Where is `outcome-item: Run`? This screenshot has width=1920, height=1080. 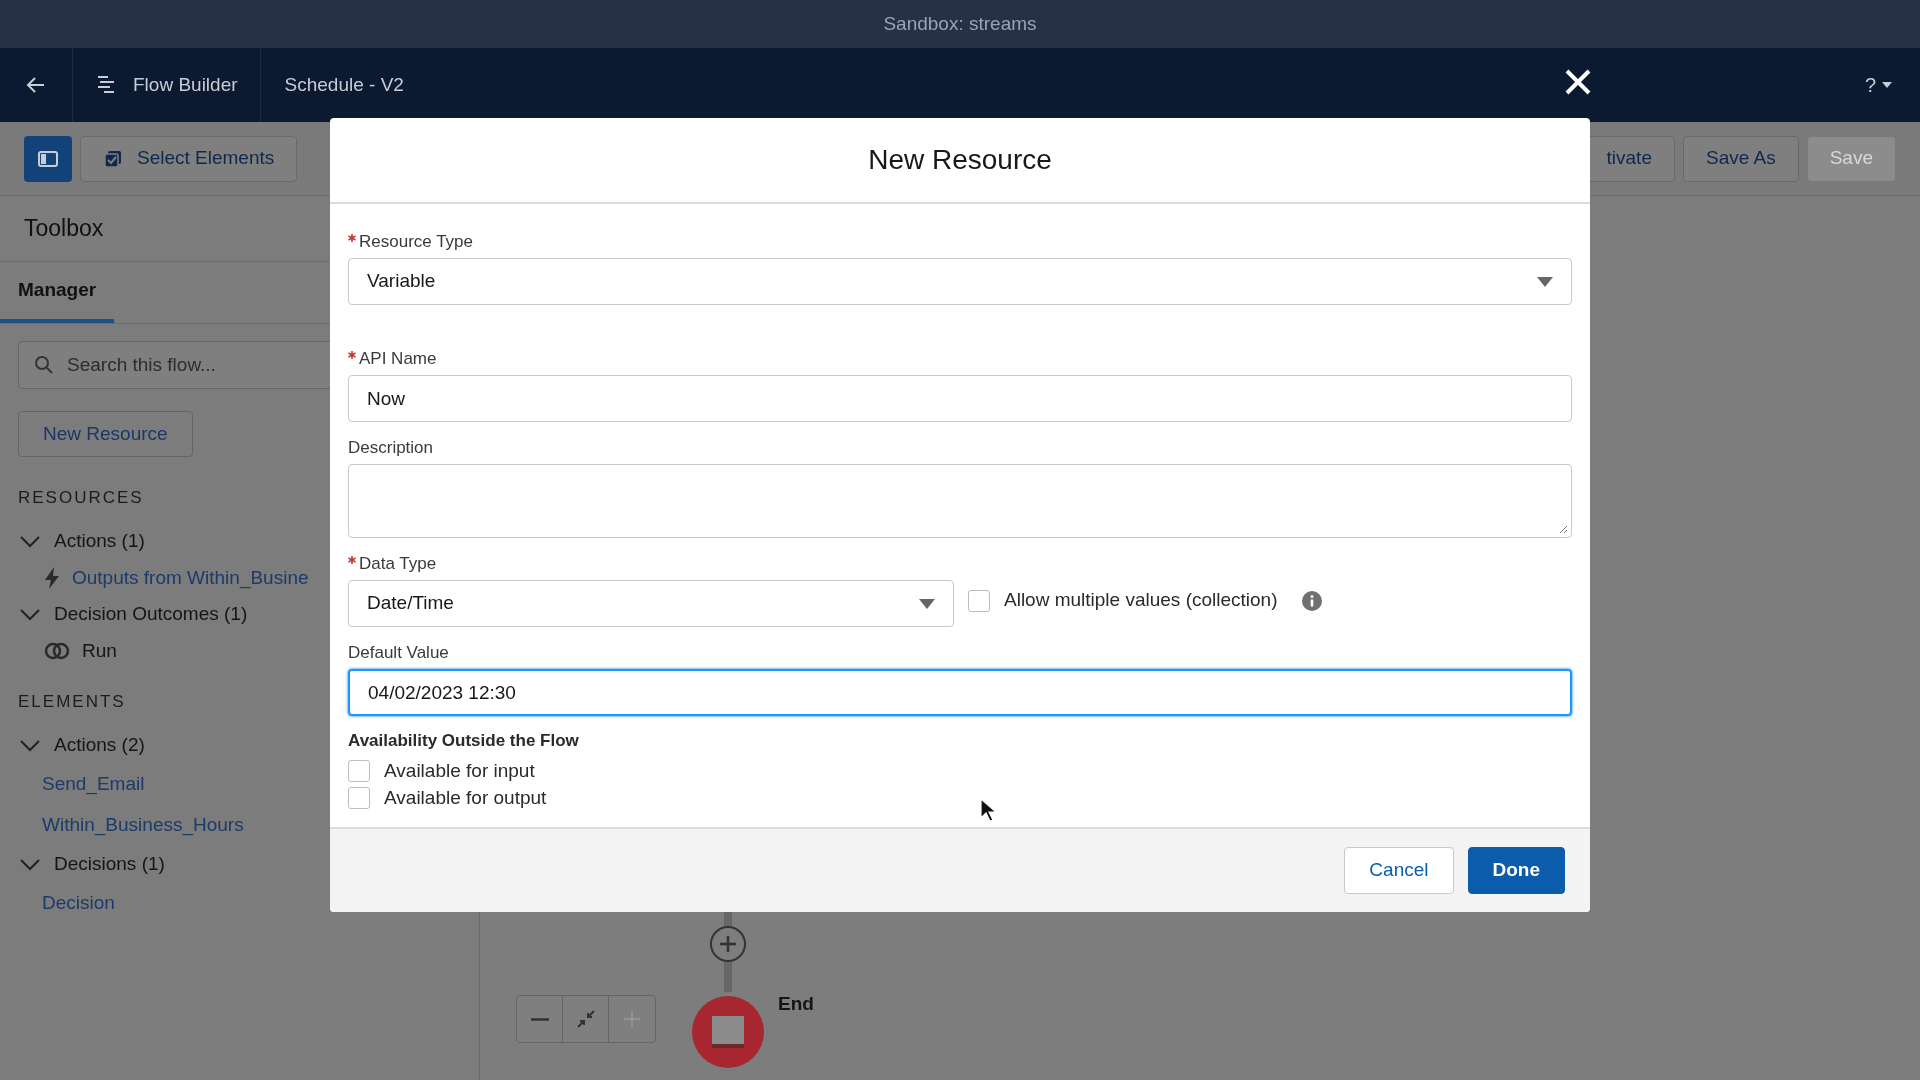 outcome-item: Run is located at coordinates (99, 651).